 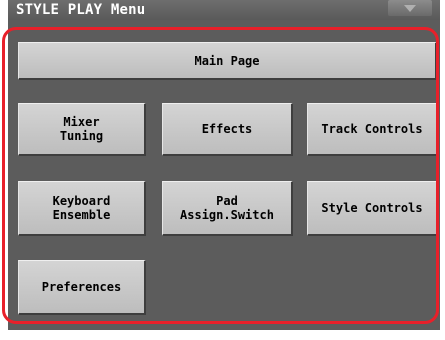 I want to click on effects-button: Effects, so click(x=227, y=129).